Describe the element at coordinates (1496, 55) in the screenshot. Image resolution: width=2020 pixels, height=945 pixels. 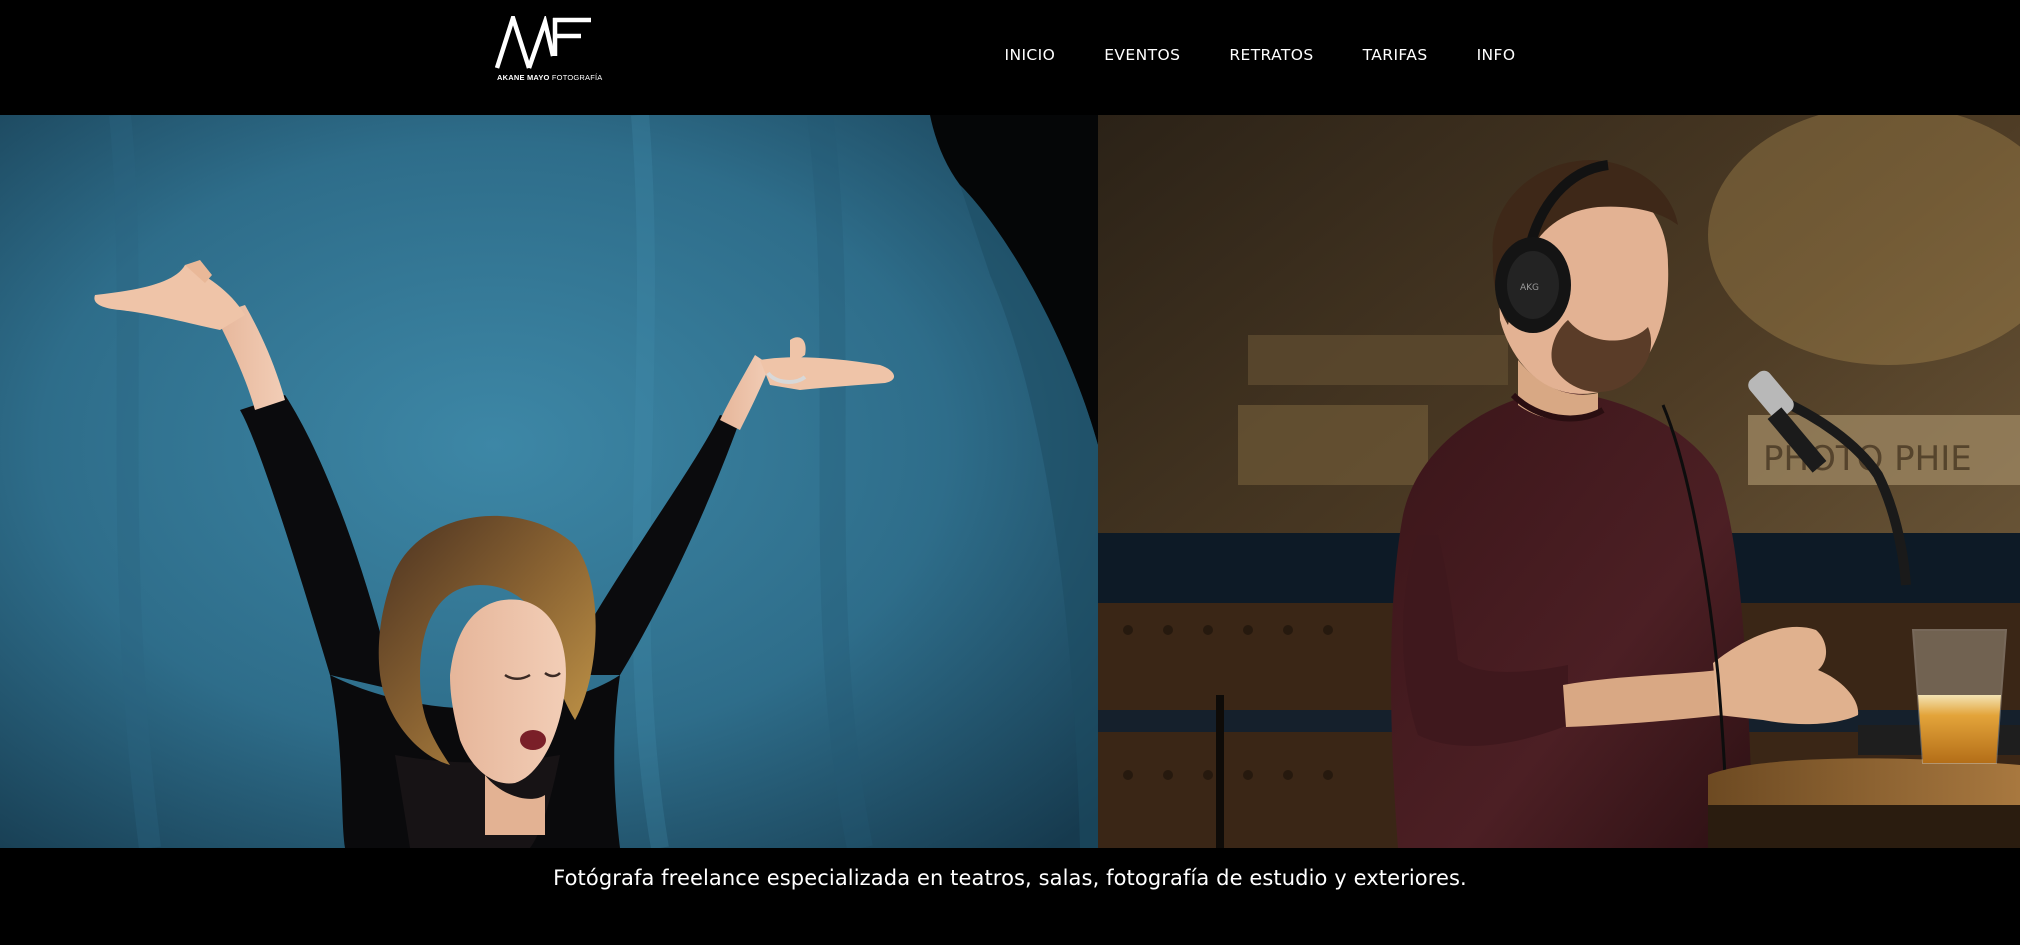
I see `nav-item-info: INFO` at that location.